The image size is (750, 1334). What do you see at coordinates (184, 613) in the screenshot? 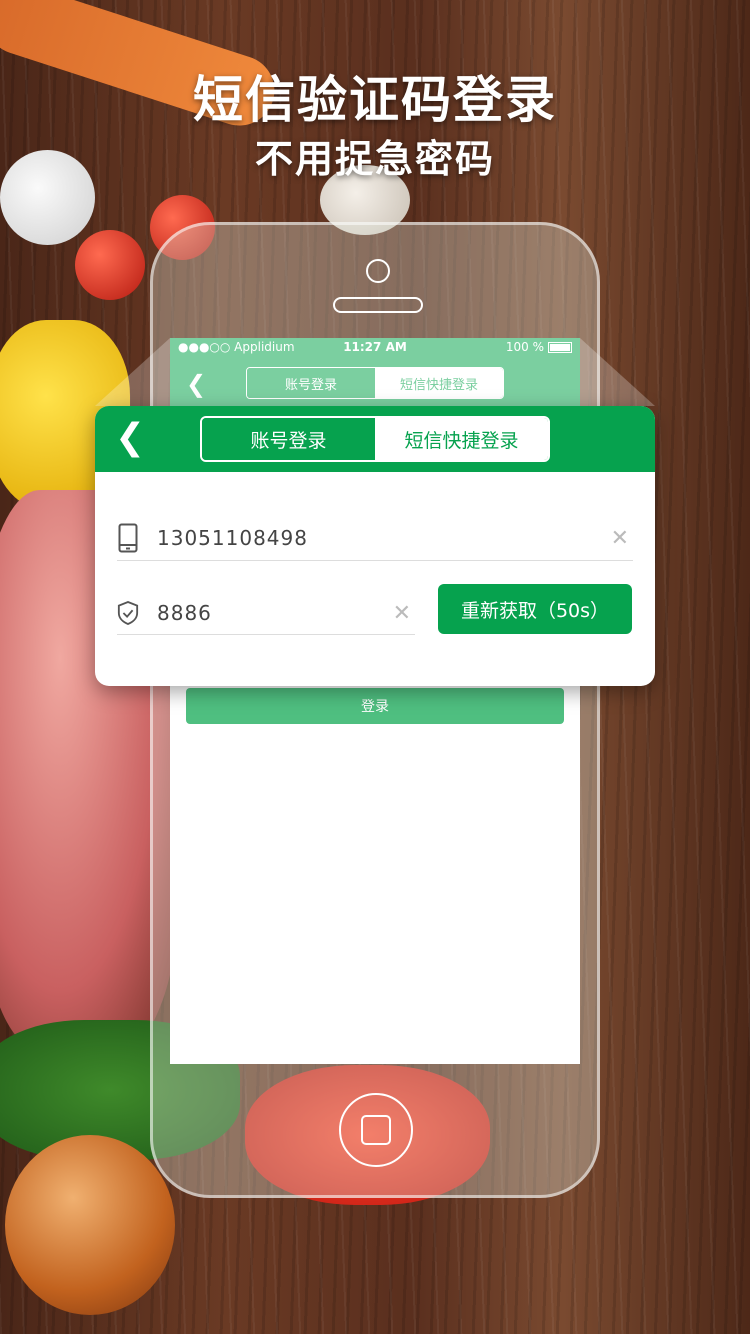
I see `verification-code-value: 8886` at bounding box center [184, 613].